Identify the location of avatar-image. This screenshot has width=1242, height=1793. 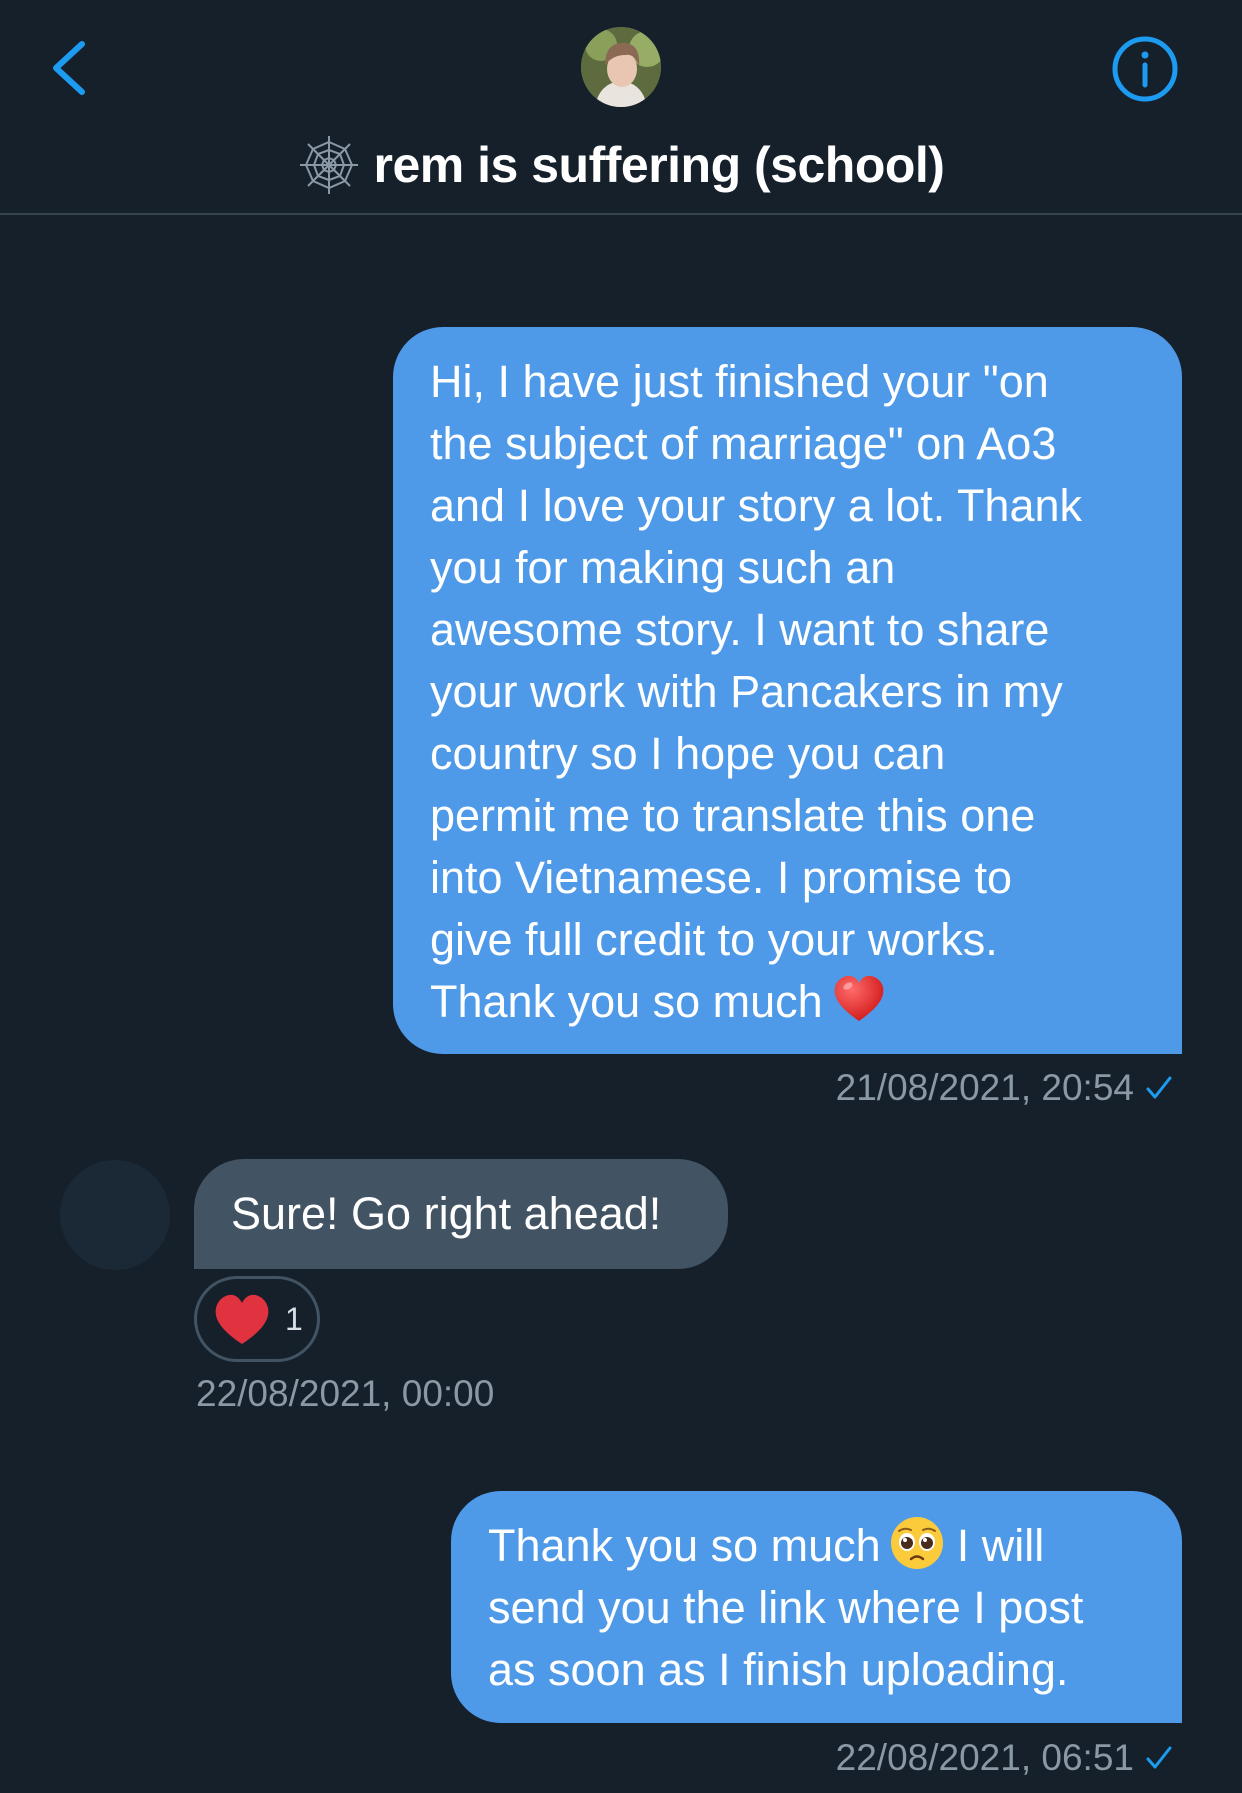
(621, 67).